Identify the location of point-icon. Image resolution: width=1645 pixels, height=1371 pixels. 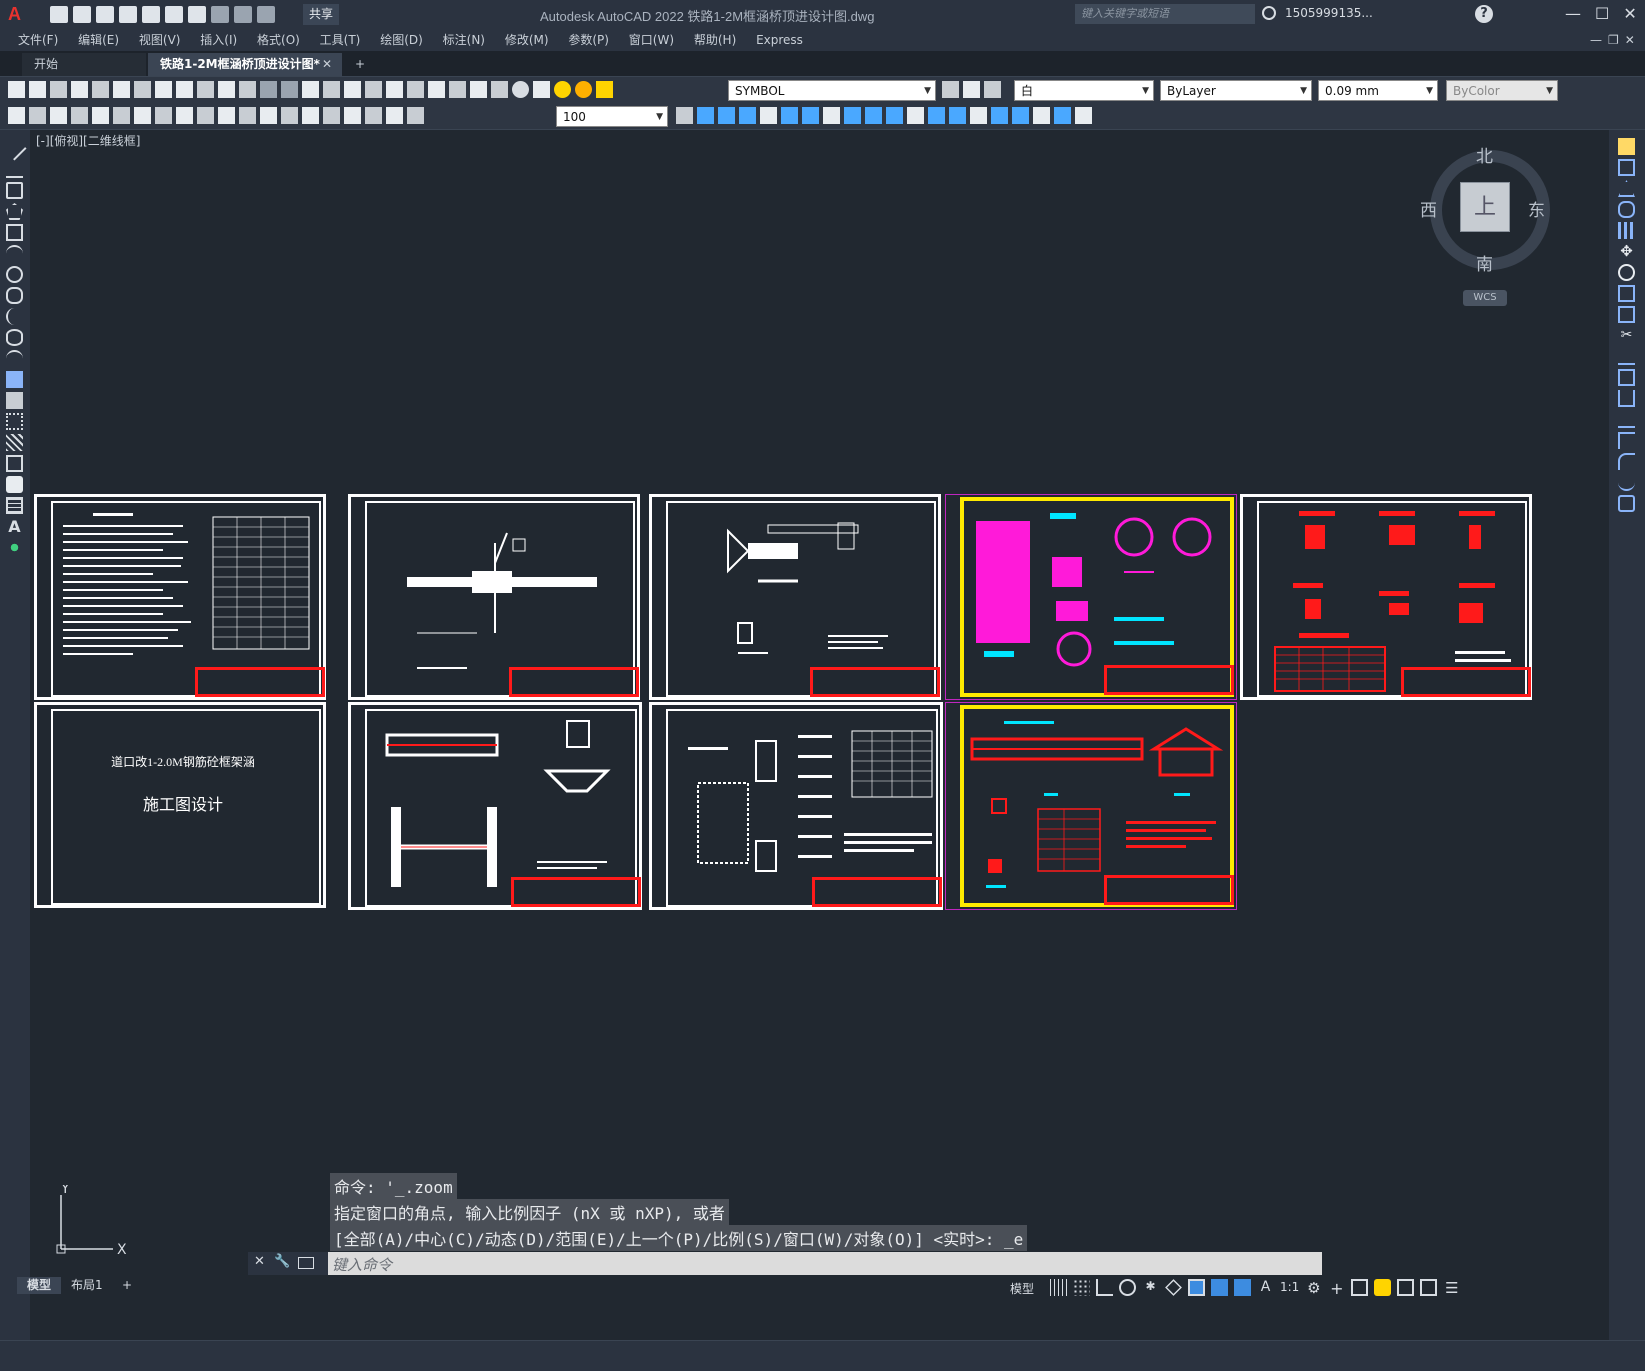
(14, 421).